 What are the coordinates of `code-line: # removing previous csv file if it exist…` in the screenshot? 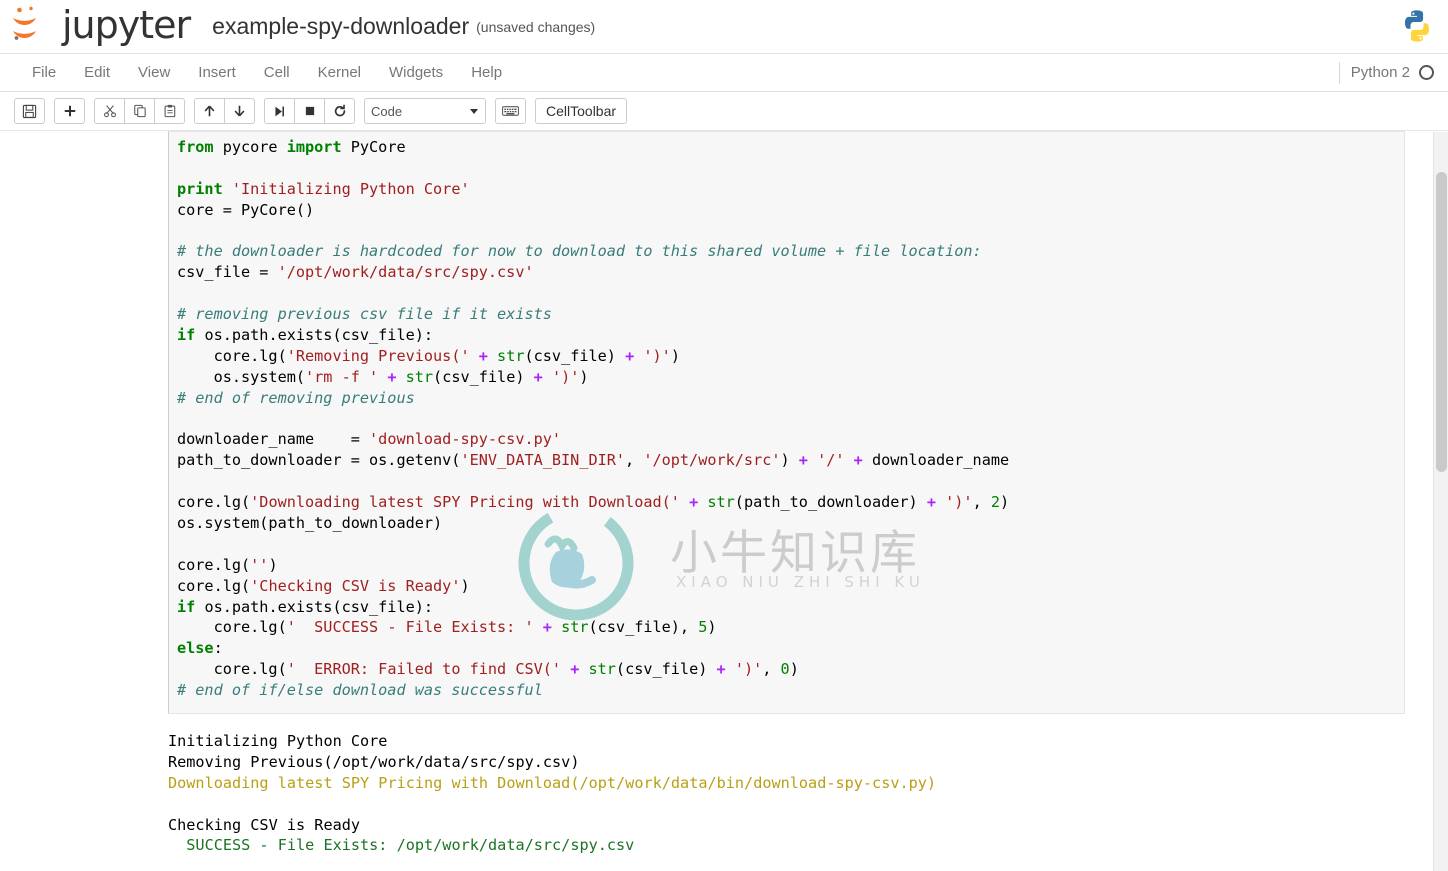 It's located at (364, 314).